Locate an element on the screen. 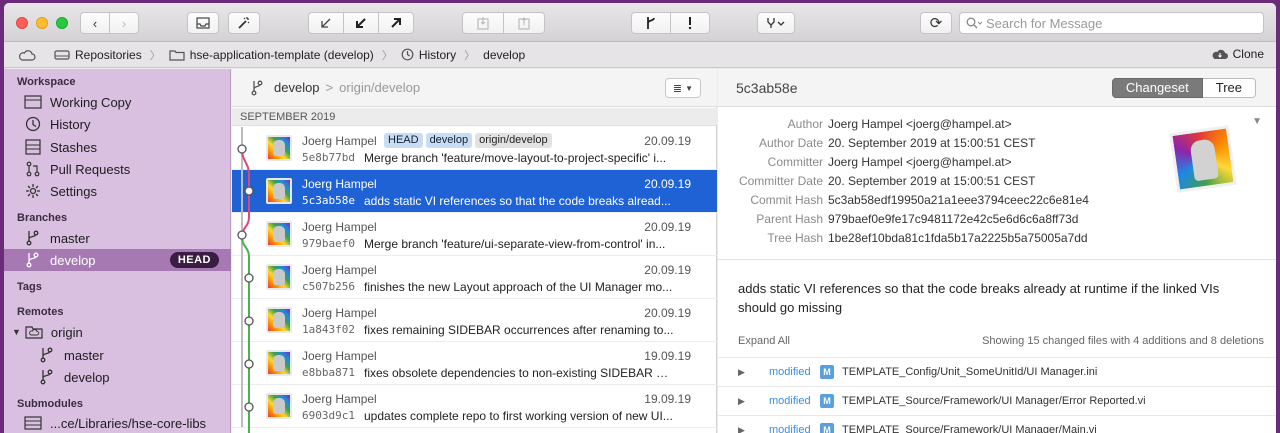 This screenshot has height=433, width=1280. search-icon is located at coordinates (974, 23).